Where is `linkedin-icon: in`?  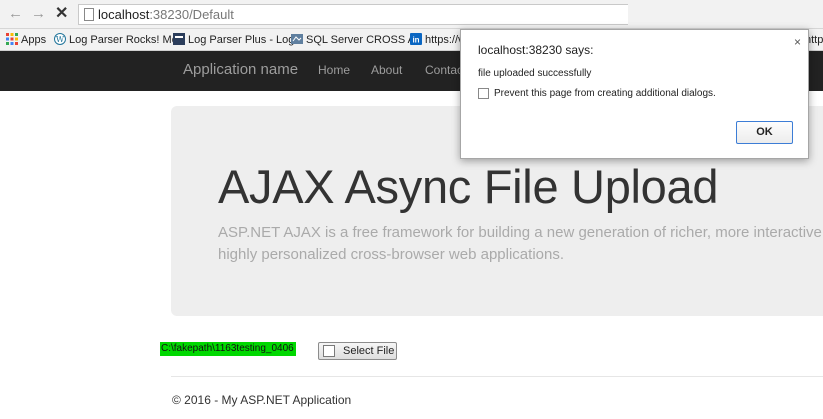
linkedin-icon: in is located at coordinates (416, 39).